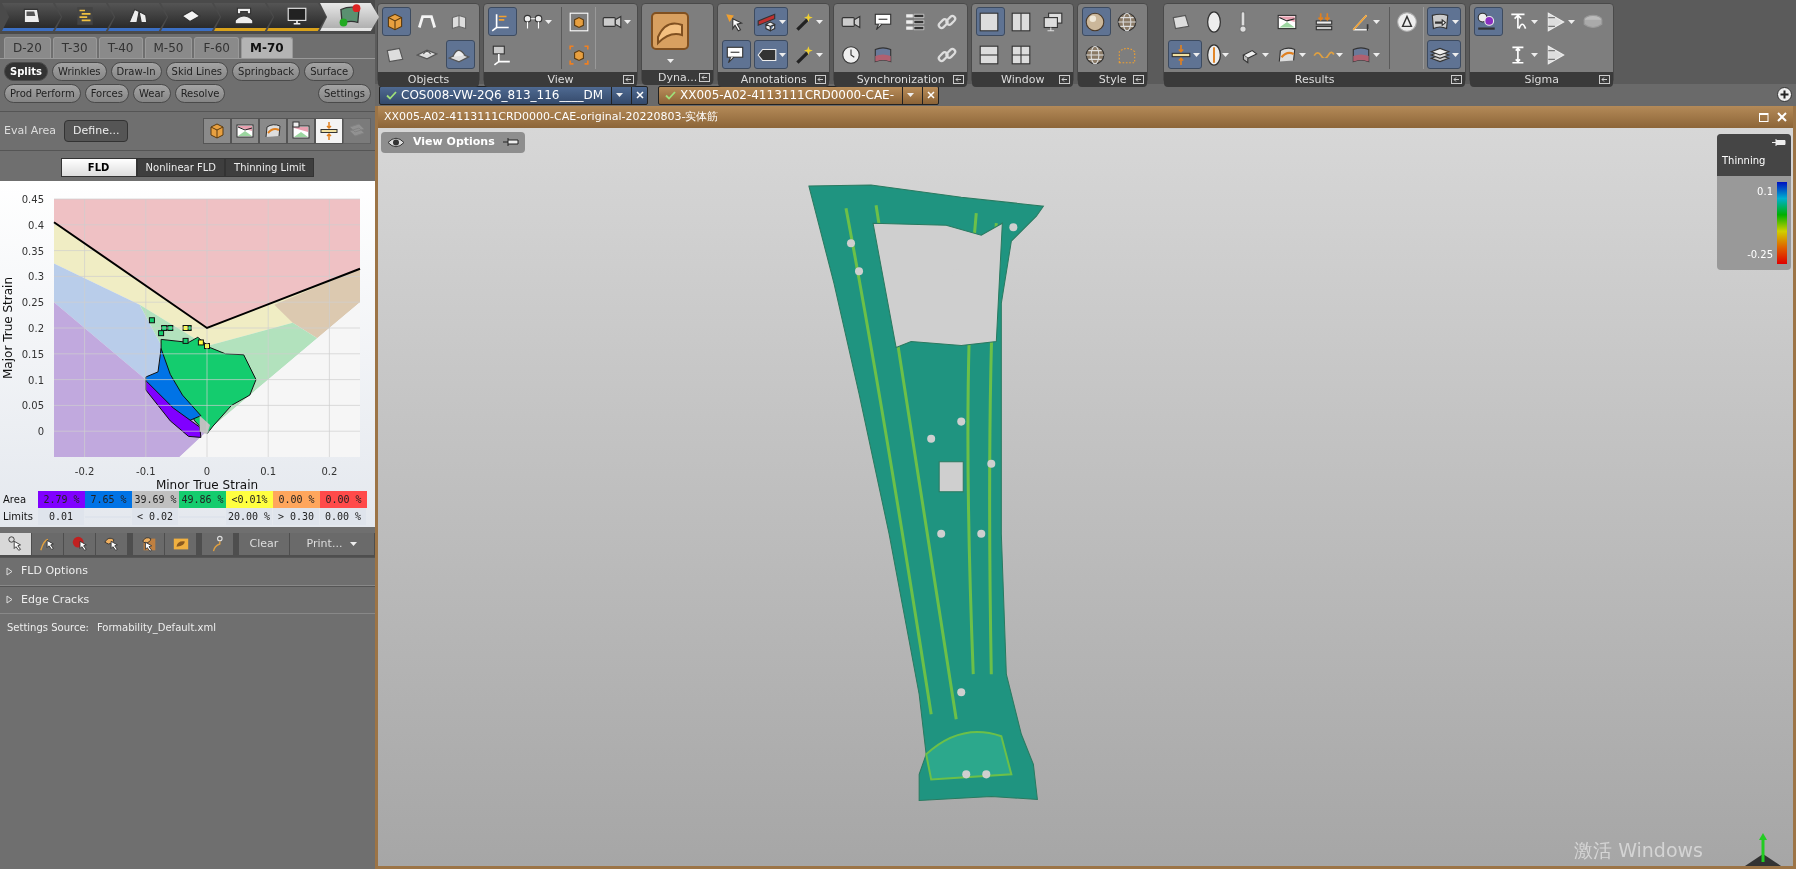 This screenshot has width=1796, height=869. Describe the element at coordinates (36, 225) in the screenshot. I see `axis-tick-label: 0.4` at that location.